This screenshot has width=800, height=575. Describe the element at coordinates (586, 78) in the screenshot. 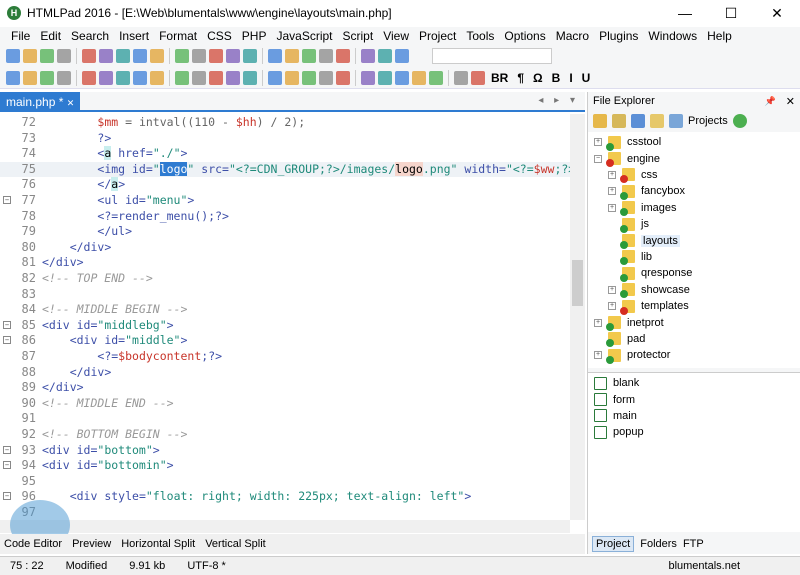

I see `toolbar-underline-button: U` at that location.